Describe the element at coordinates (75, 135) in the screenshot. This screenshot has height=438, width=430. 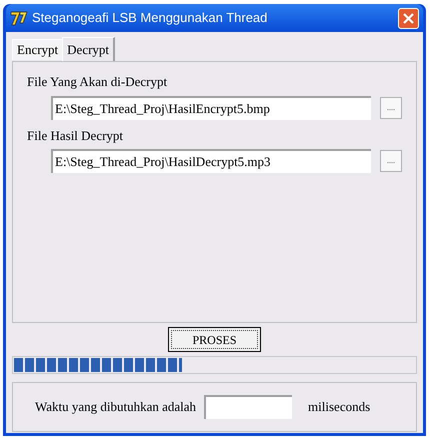
I see `field-label: File Hasil Decrypt` at that location.